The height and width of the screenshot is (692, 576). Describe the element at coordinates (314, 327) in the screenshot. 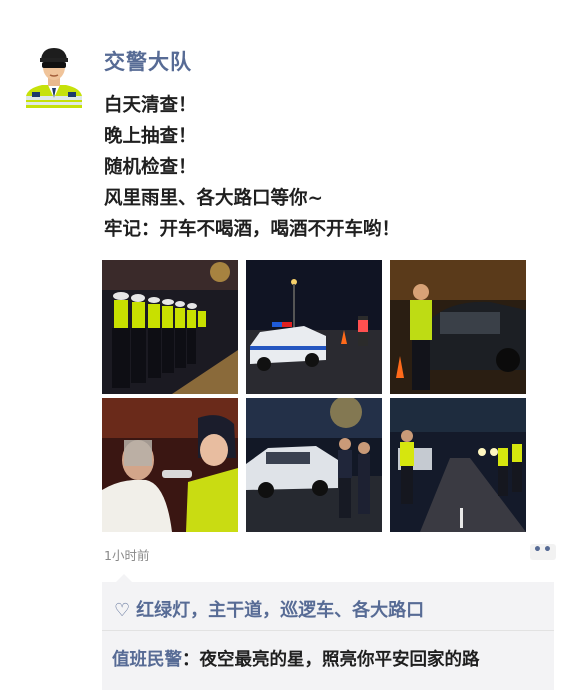

I see `photo-police-car` at that location.